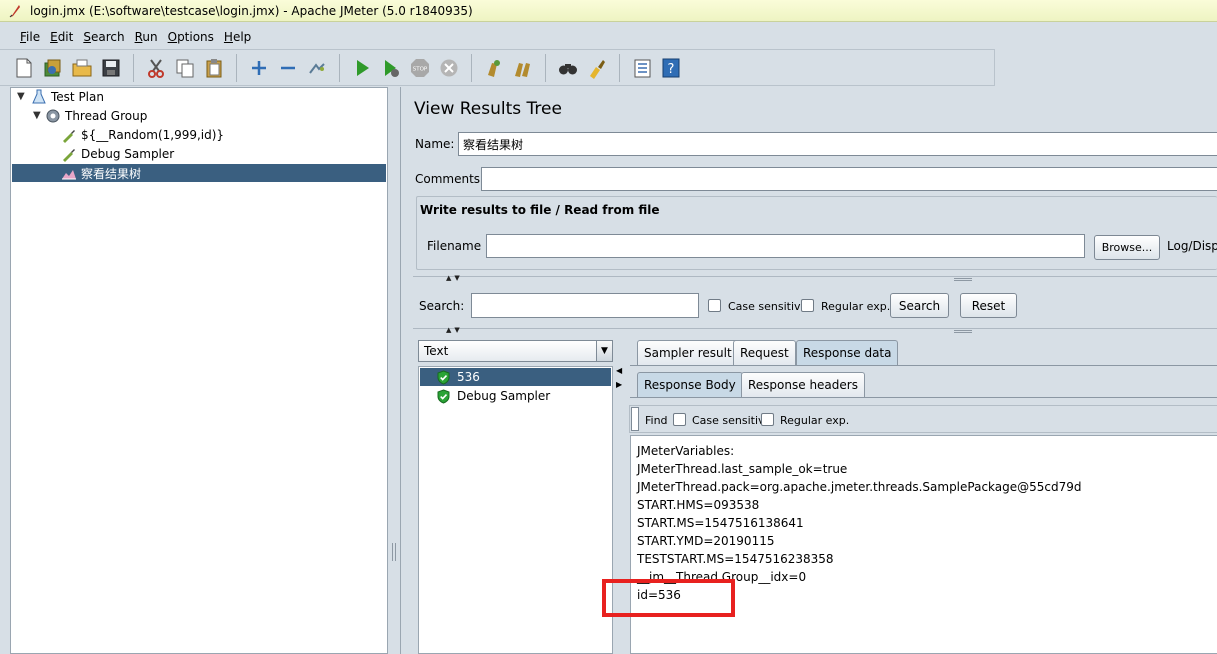 This screenshot has height=654, width=1217. Describe the element at coordinates (435, 144) in the screenshot. I see `name-label: Name:` at that location.